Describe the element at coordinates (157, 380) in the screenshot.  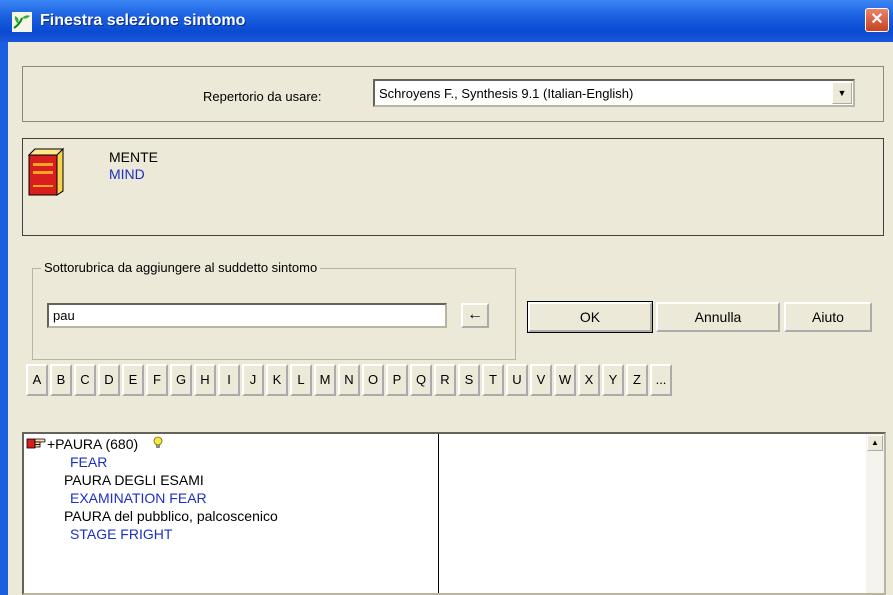
I see `letter-button: F` at that location.